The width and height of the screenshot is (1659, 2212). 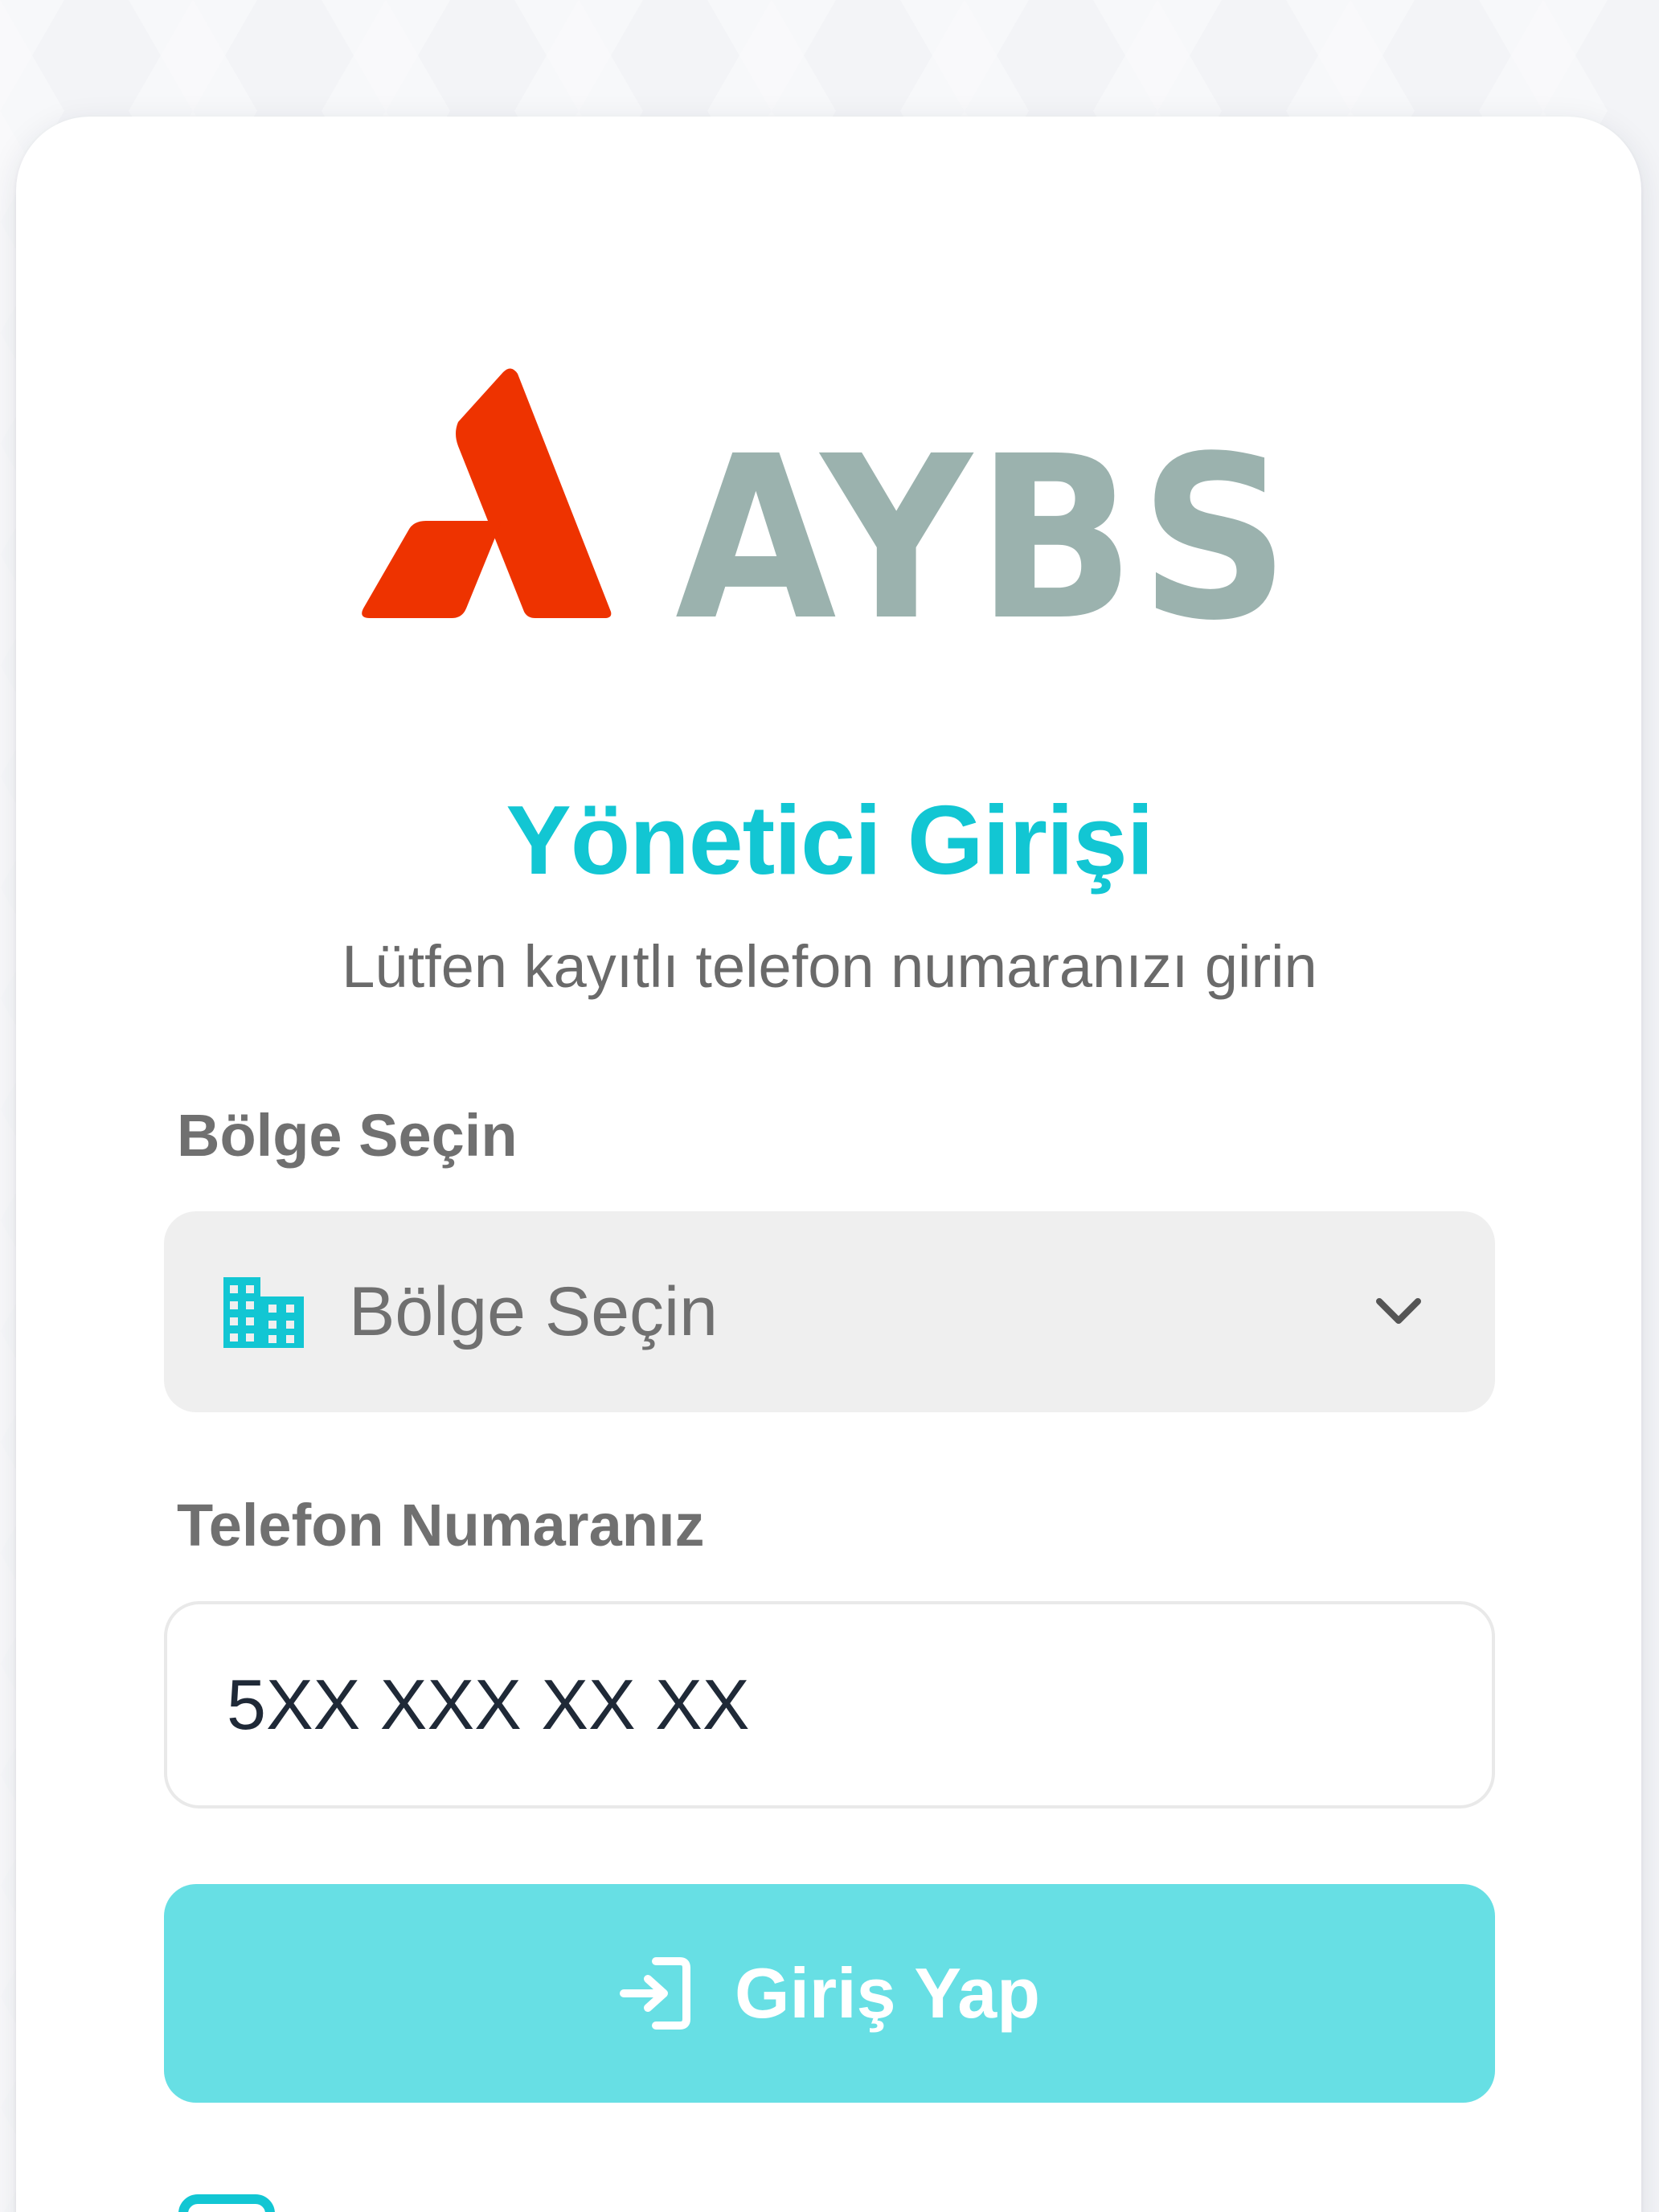 I want to click on region-select: Bölge Seçin, so click(x=829, y=1311).